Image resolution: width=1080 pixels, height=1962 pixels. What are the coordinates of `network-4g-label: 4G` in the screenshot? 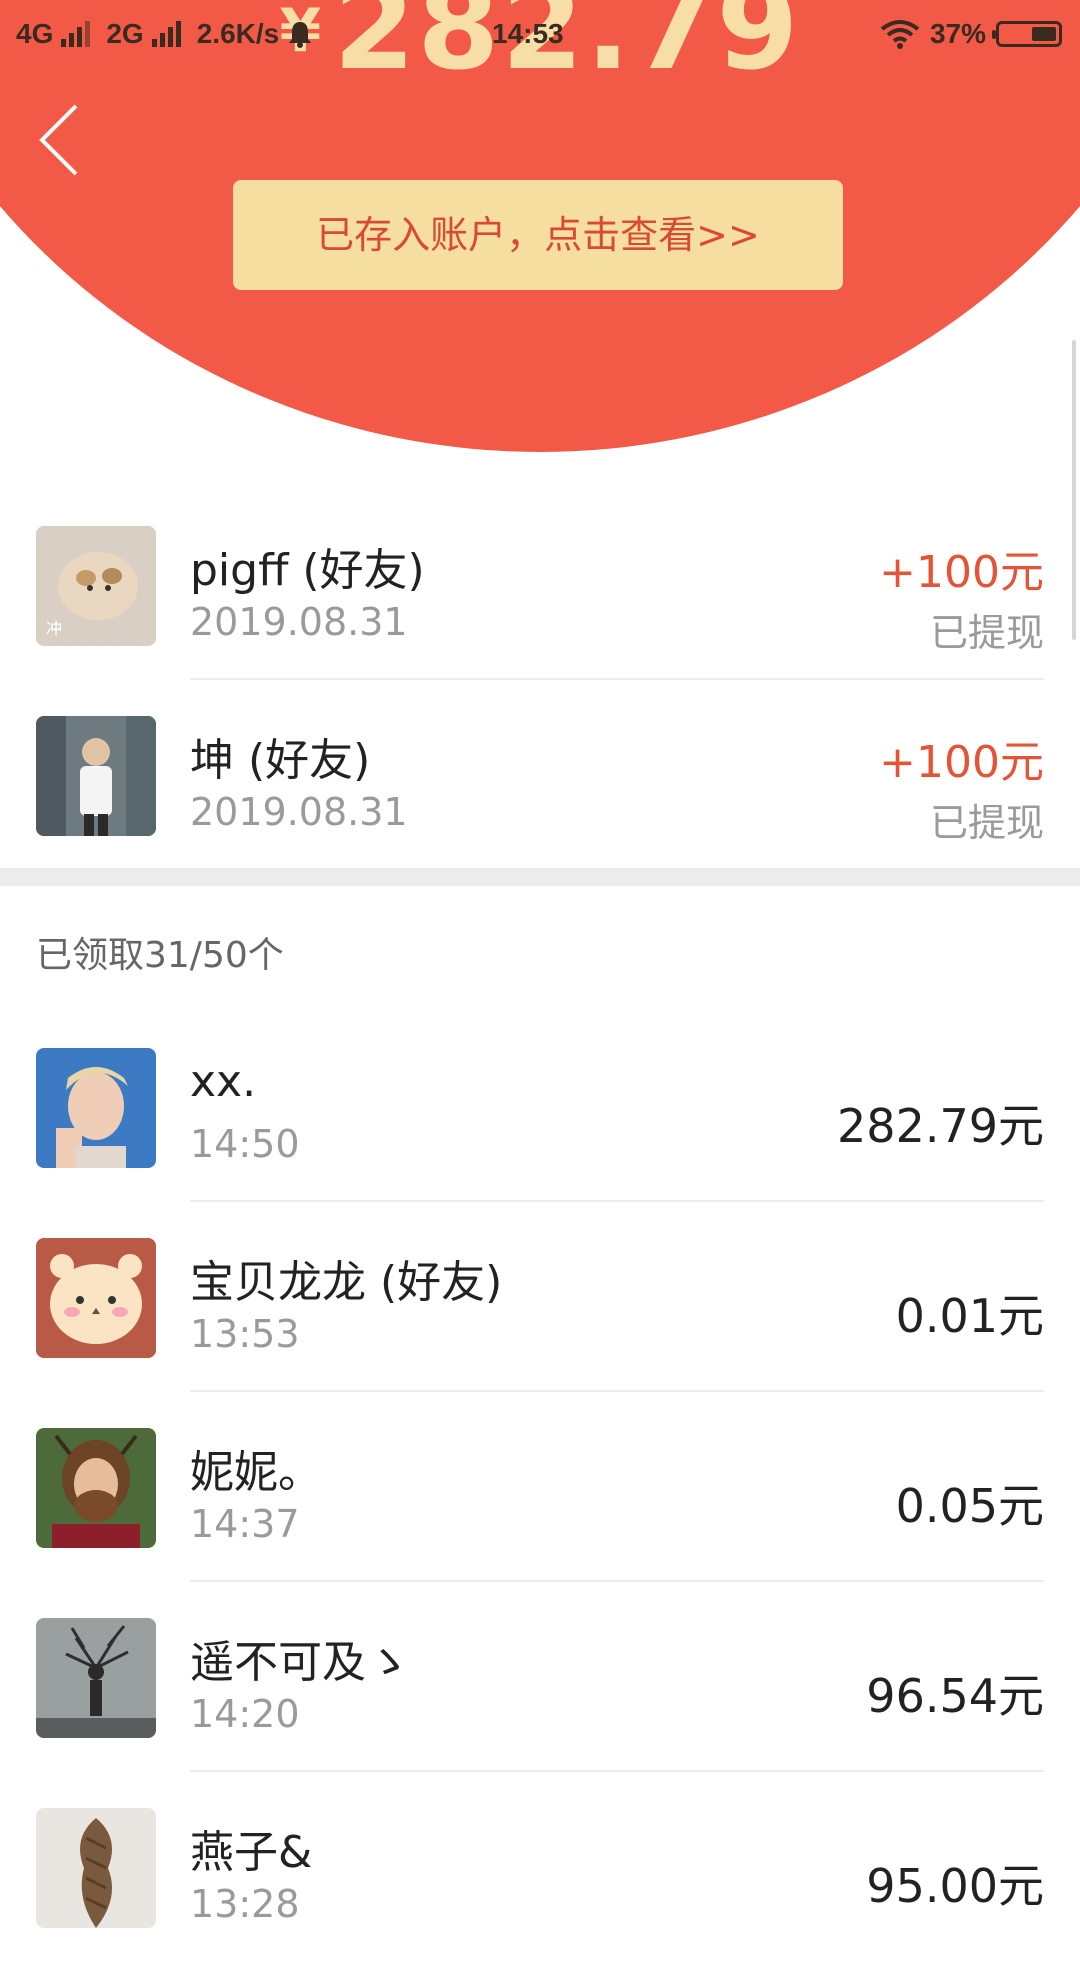 It's located at (35, 33).